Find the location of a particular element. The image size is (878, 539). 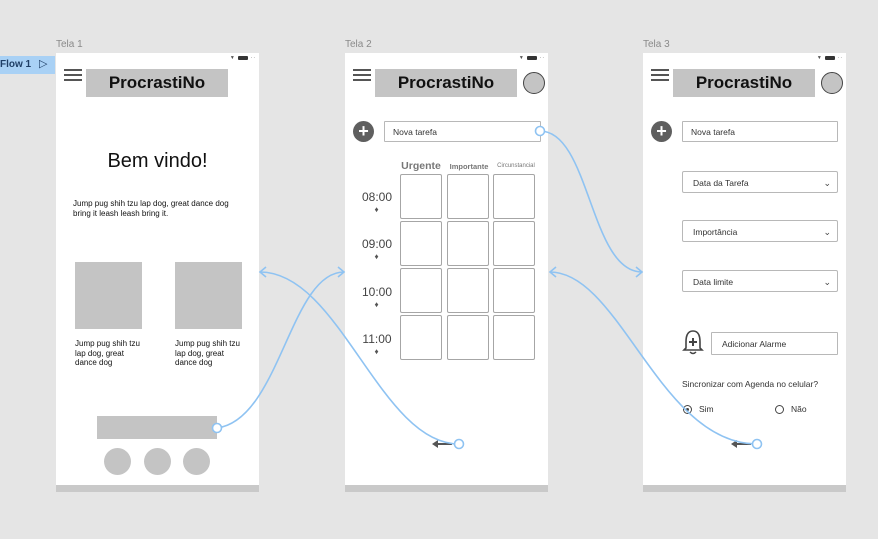

play-icon: ▷ is located at coordinates (43, 63).